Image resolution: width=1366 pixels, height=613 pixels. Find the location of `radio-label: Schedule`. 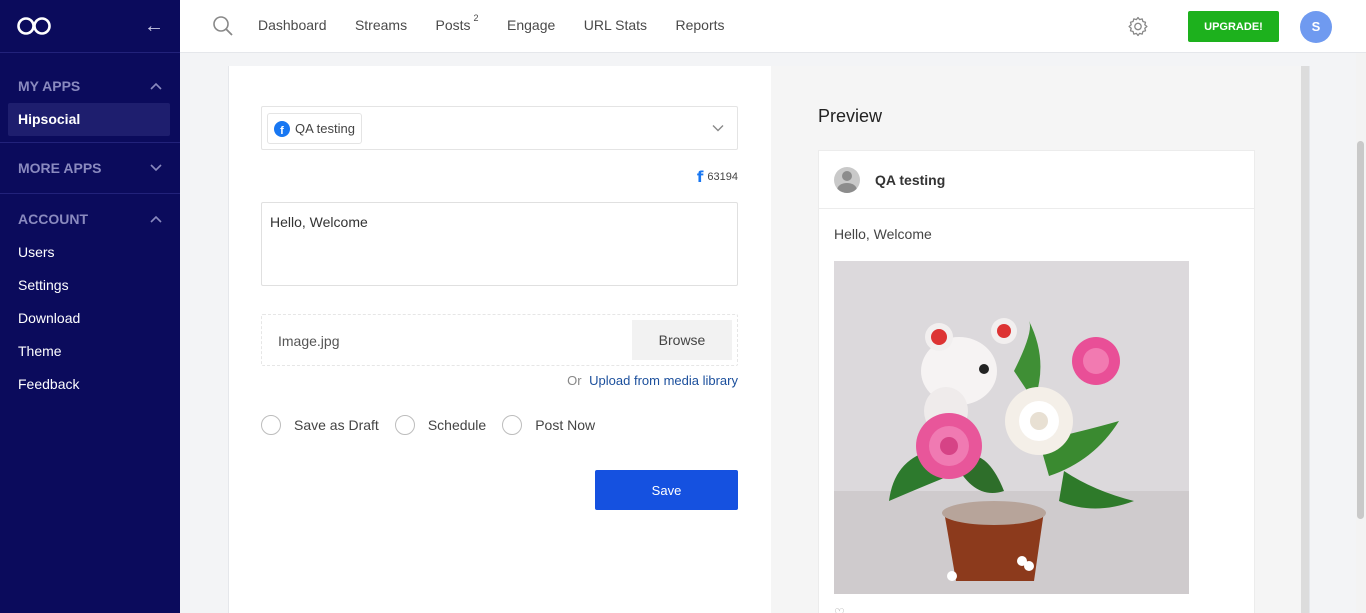

radio-label: Schedule is located at coordinates (457, 425).